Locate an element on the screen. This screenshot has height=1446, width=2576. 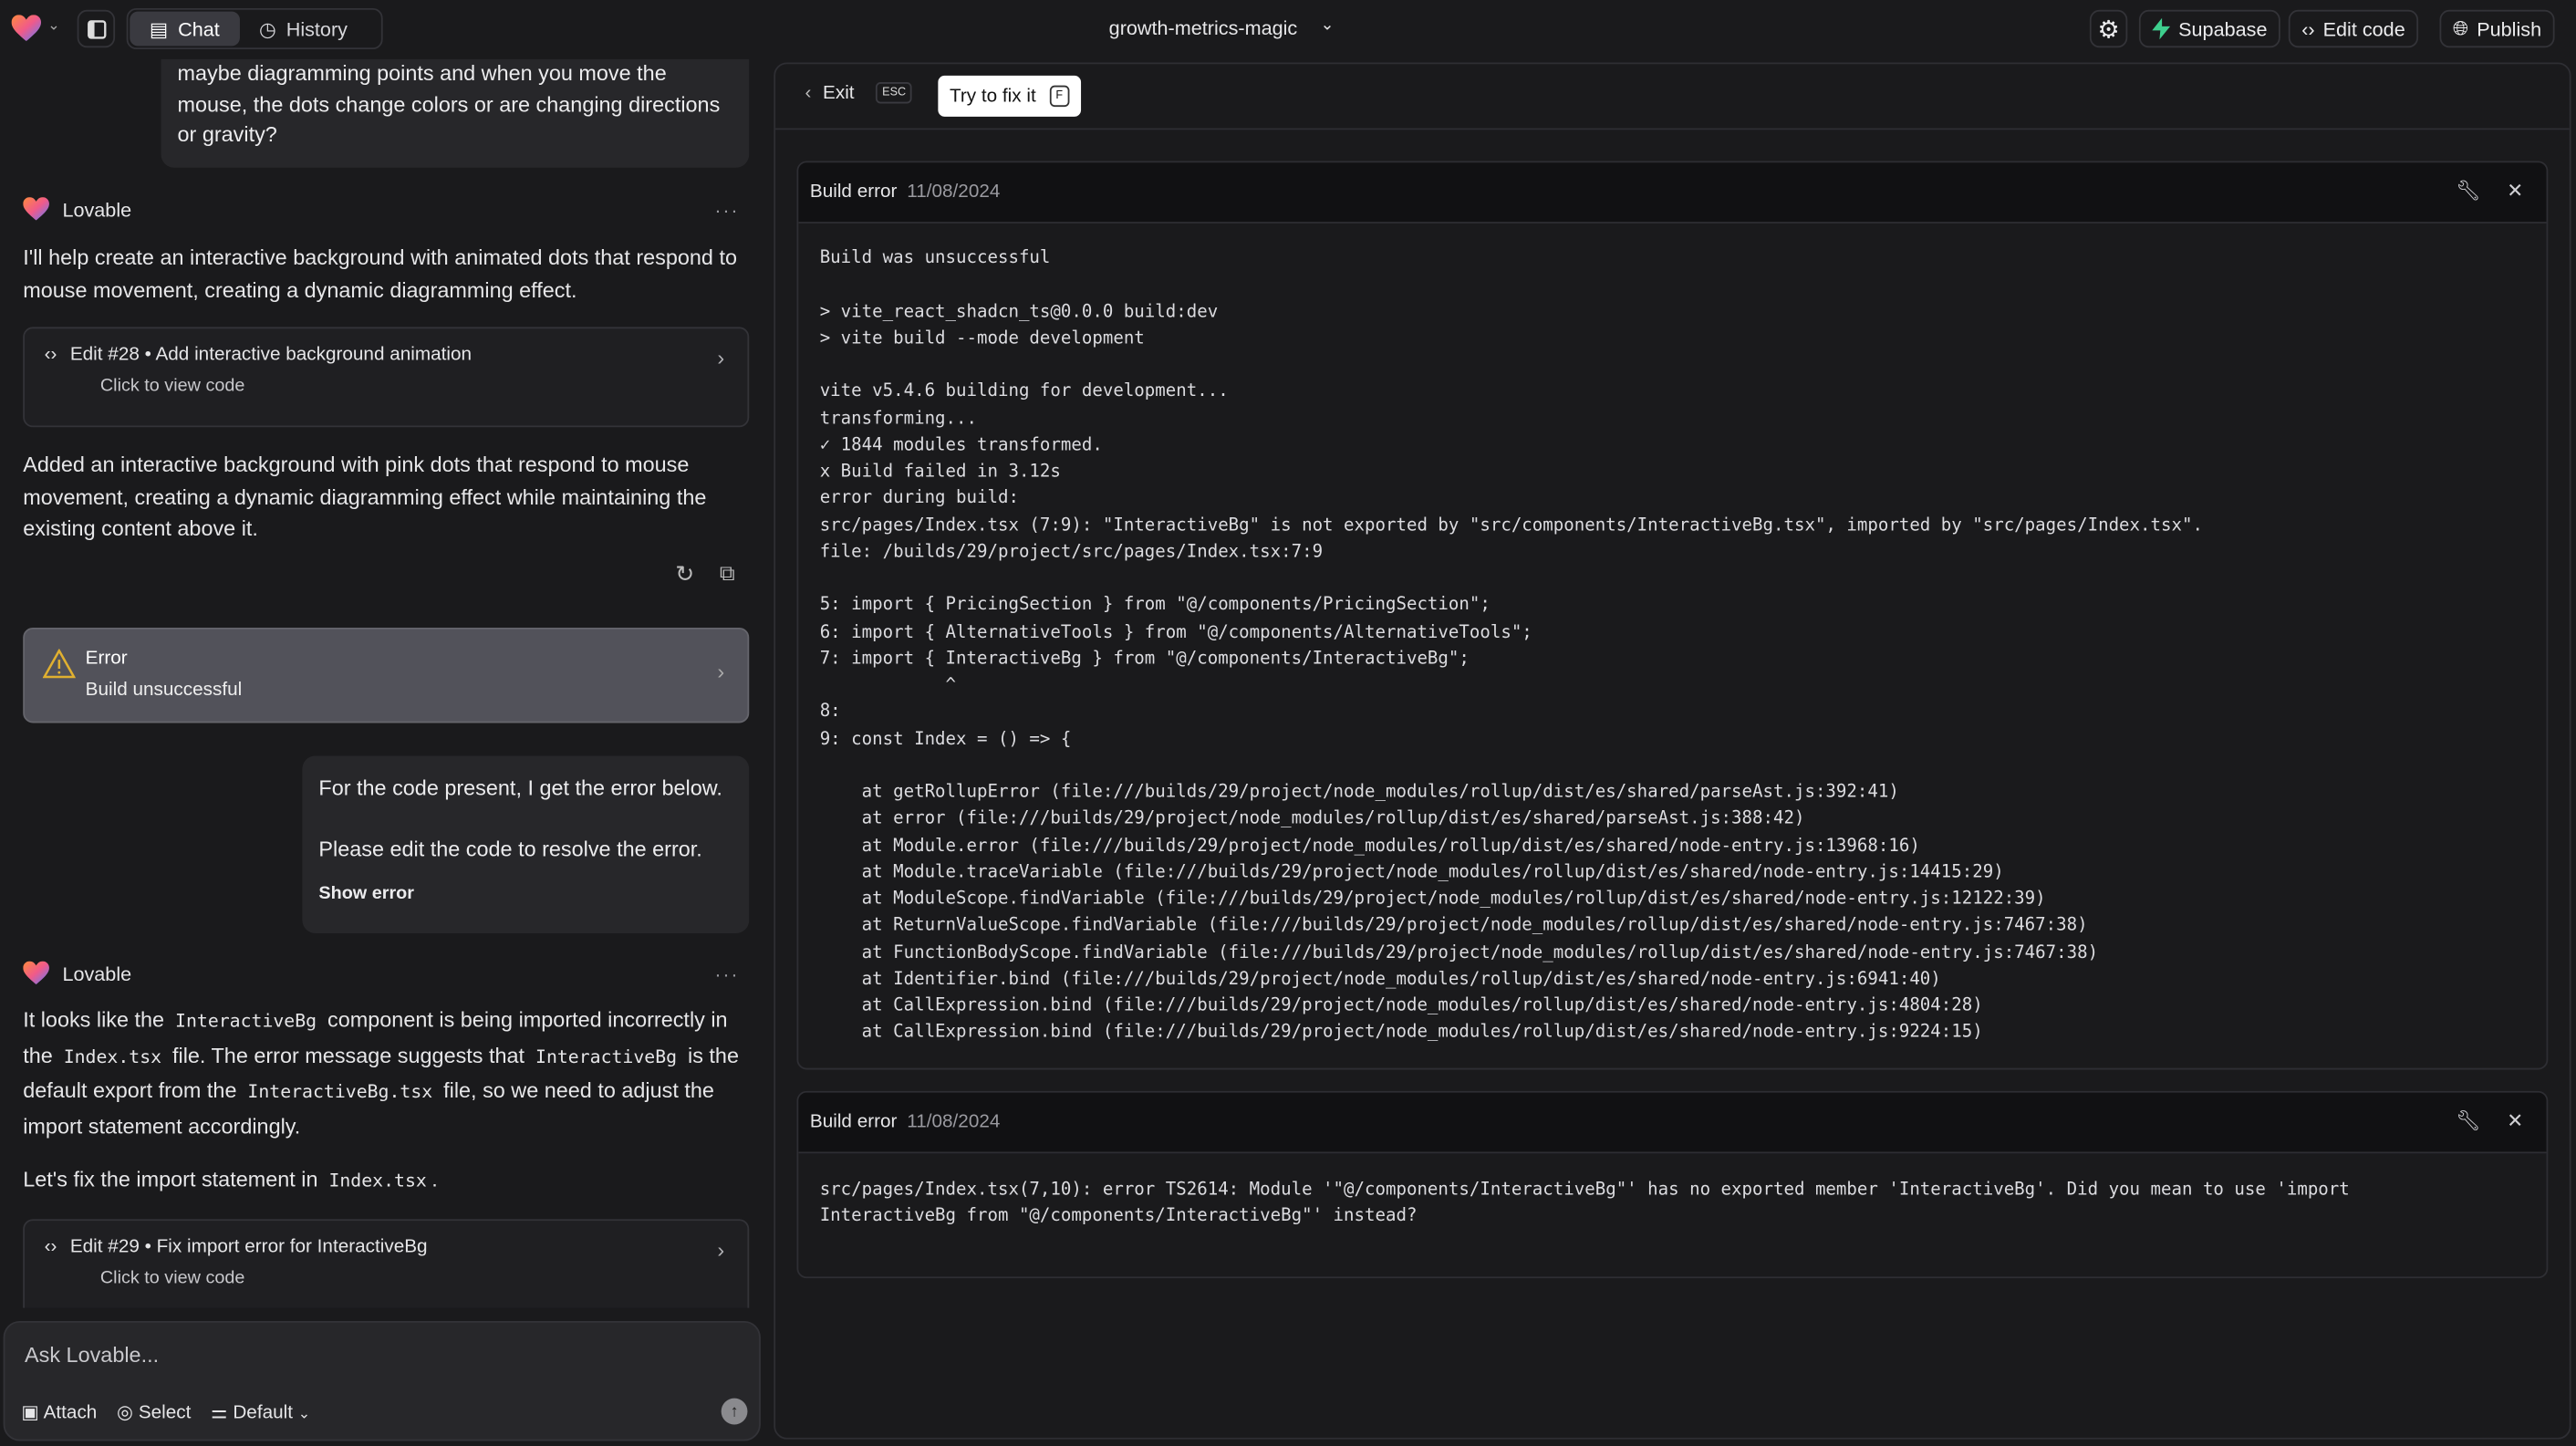
edit-code-button: ‹› Edit code is located at coordinates (2353, 29).